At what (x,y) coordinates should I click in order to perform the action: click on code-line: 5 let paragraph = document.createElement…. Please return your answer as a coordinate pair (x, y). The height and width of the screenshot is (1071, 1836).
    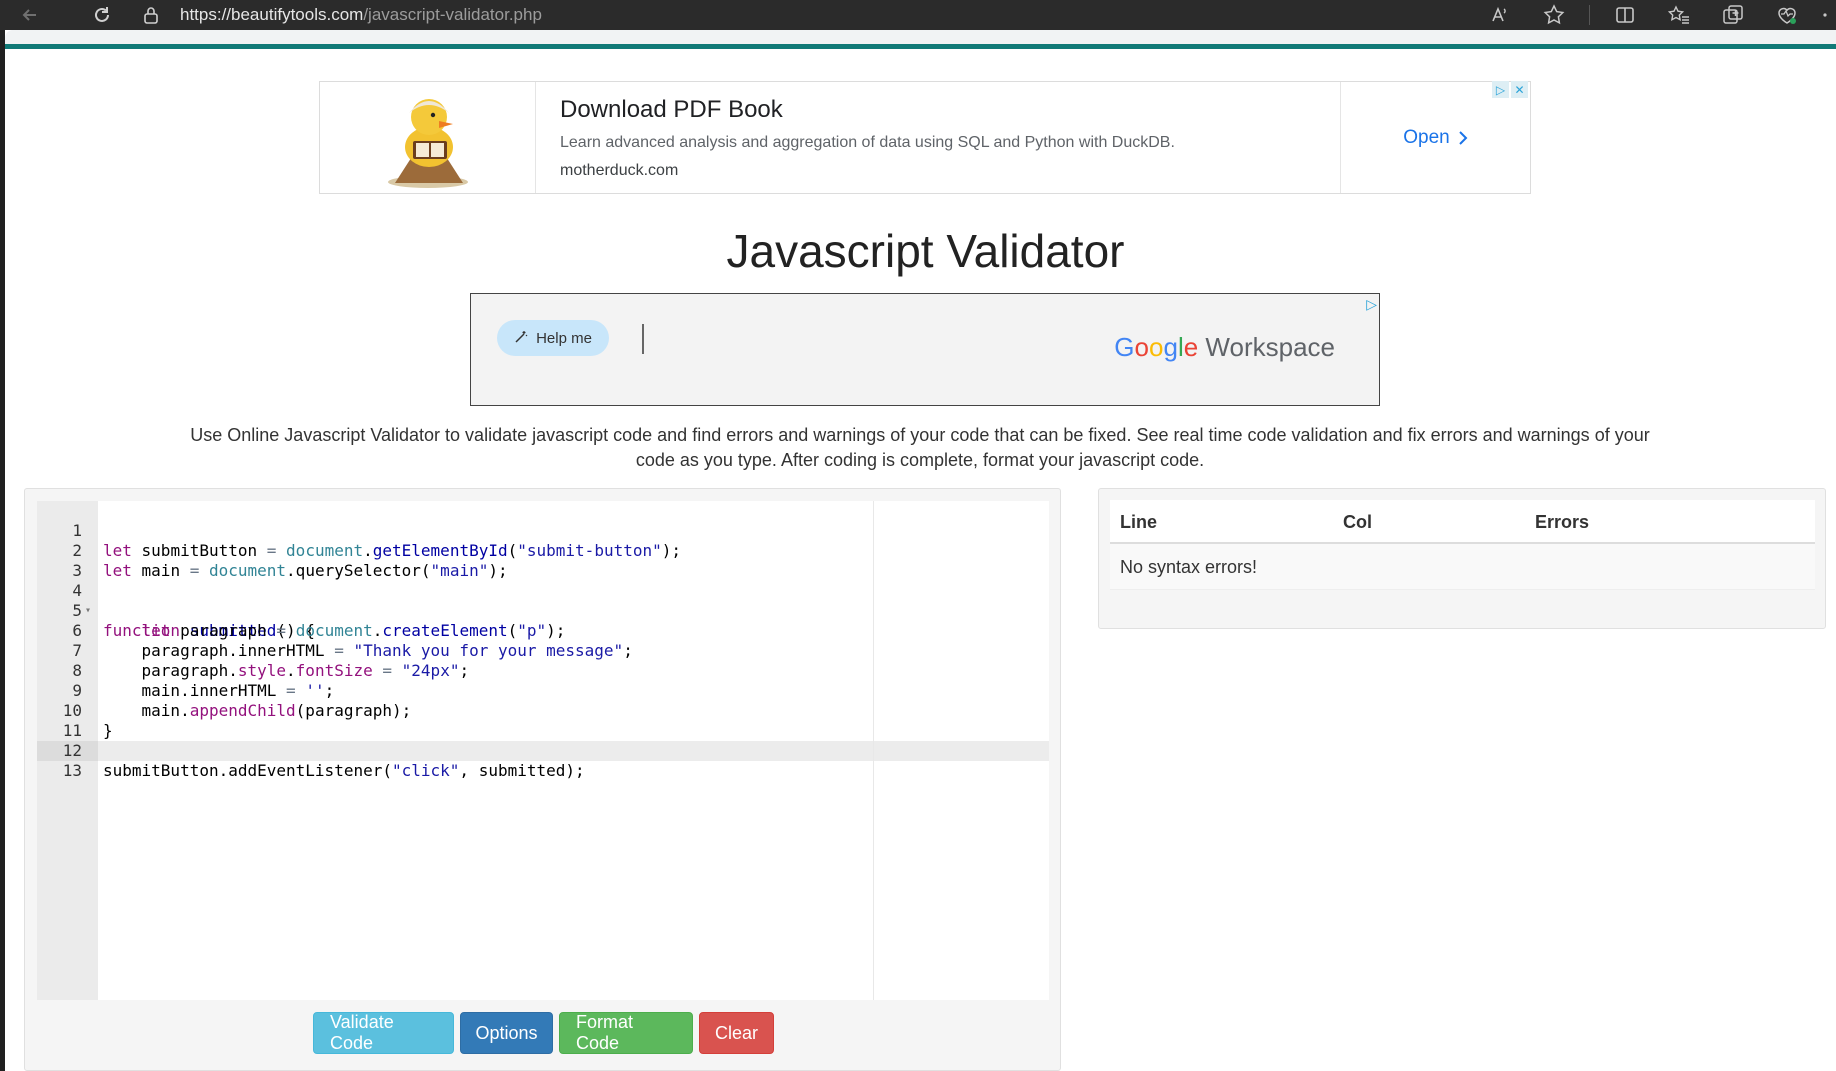
    Looking at the image, I should click on (301, 610).